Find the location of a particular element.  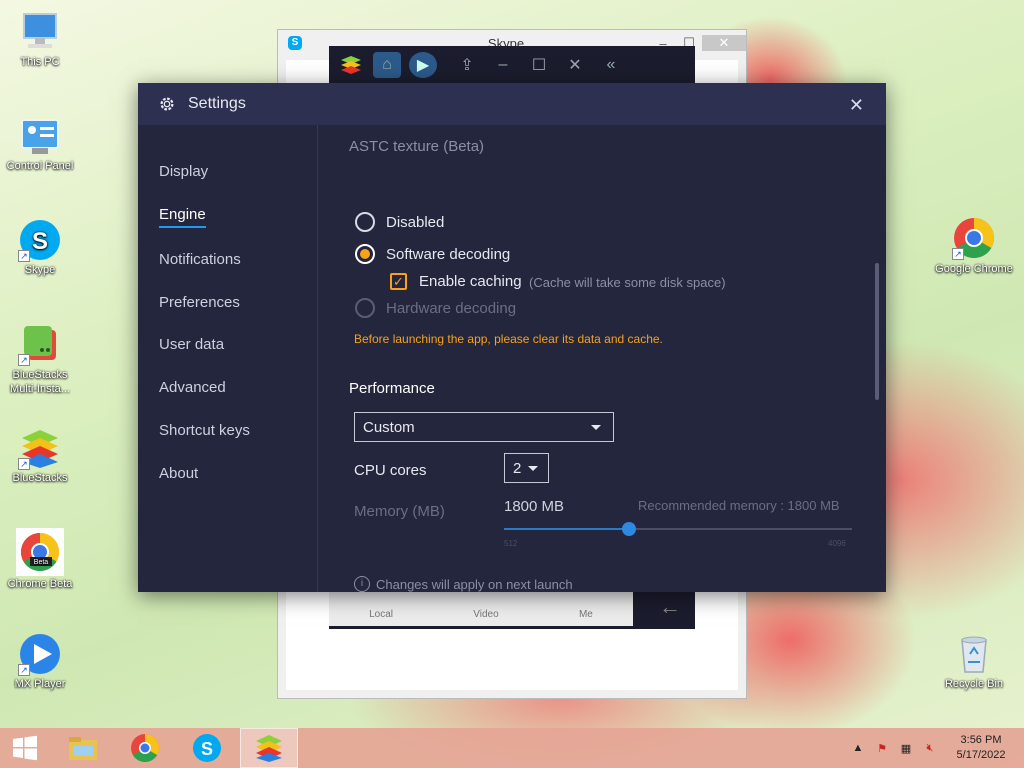

cpu-cores-label: CPU cores is located at coordinates (390, 470).